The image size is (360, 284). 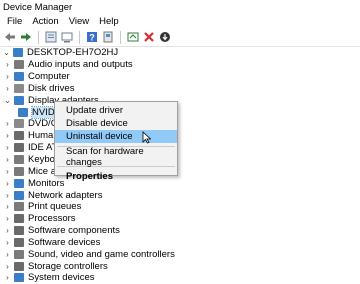 I want to click on tree-item-processors: › Processors, so click(x=180, y=219).